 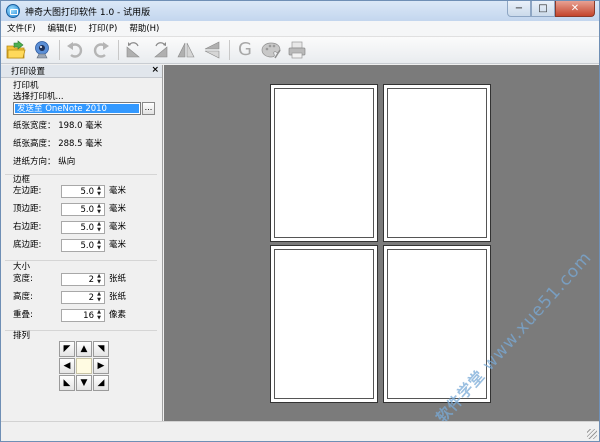 I want to click on right-margin-spinbox: 5.0 ▲ ▼, so click(x=83, y=227).